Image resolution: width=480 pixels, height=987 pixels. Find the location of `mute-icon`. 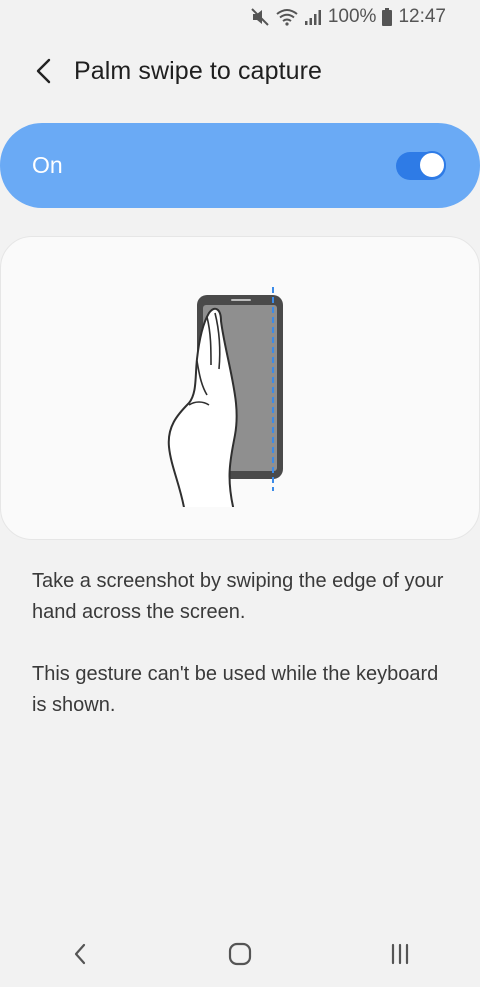

mute-icon is located at coordinates (260, 17).